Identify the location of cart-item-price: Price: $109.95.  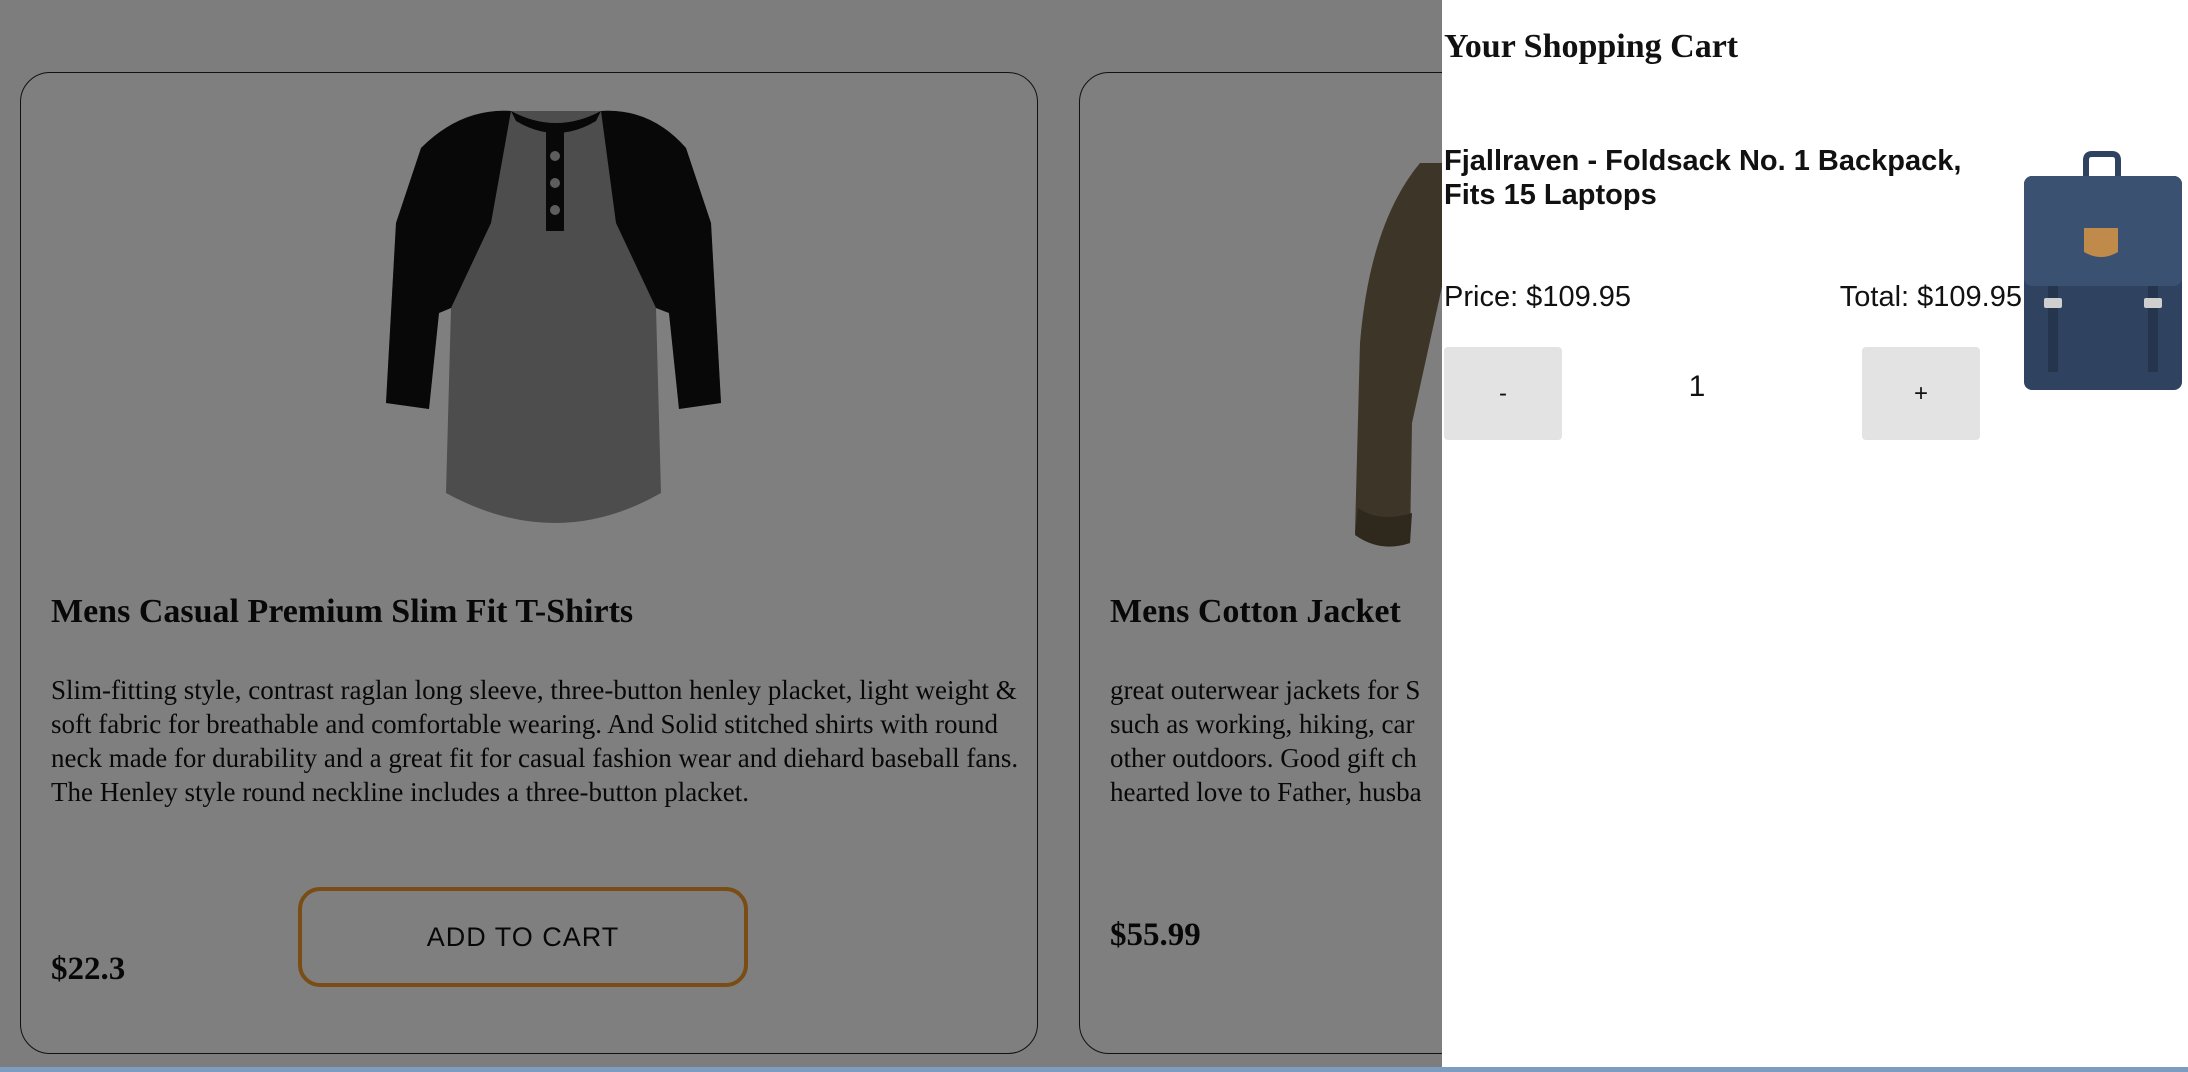
(1538, 297).